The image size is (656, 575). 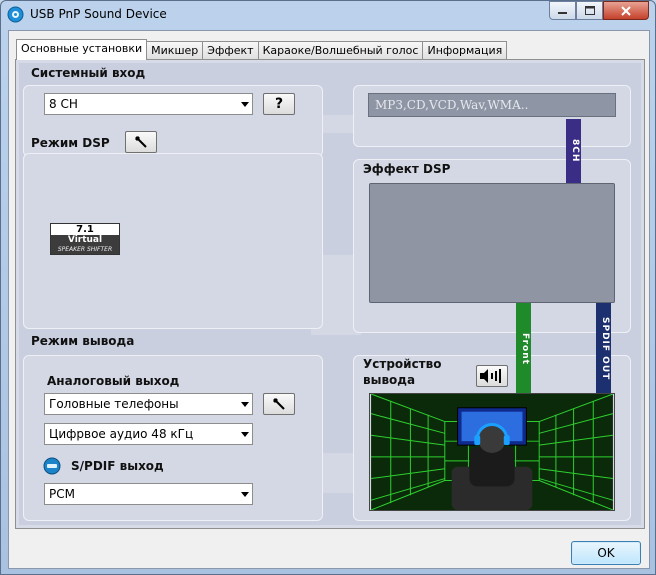 What do you see at coordinates (15, 14) in the screenshot?
I see `sound-device-icon` at bounding box center [15, 14].